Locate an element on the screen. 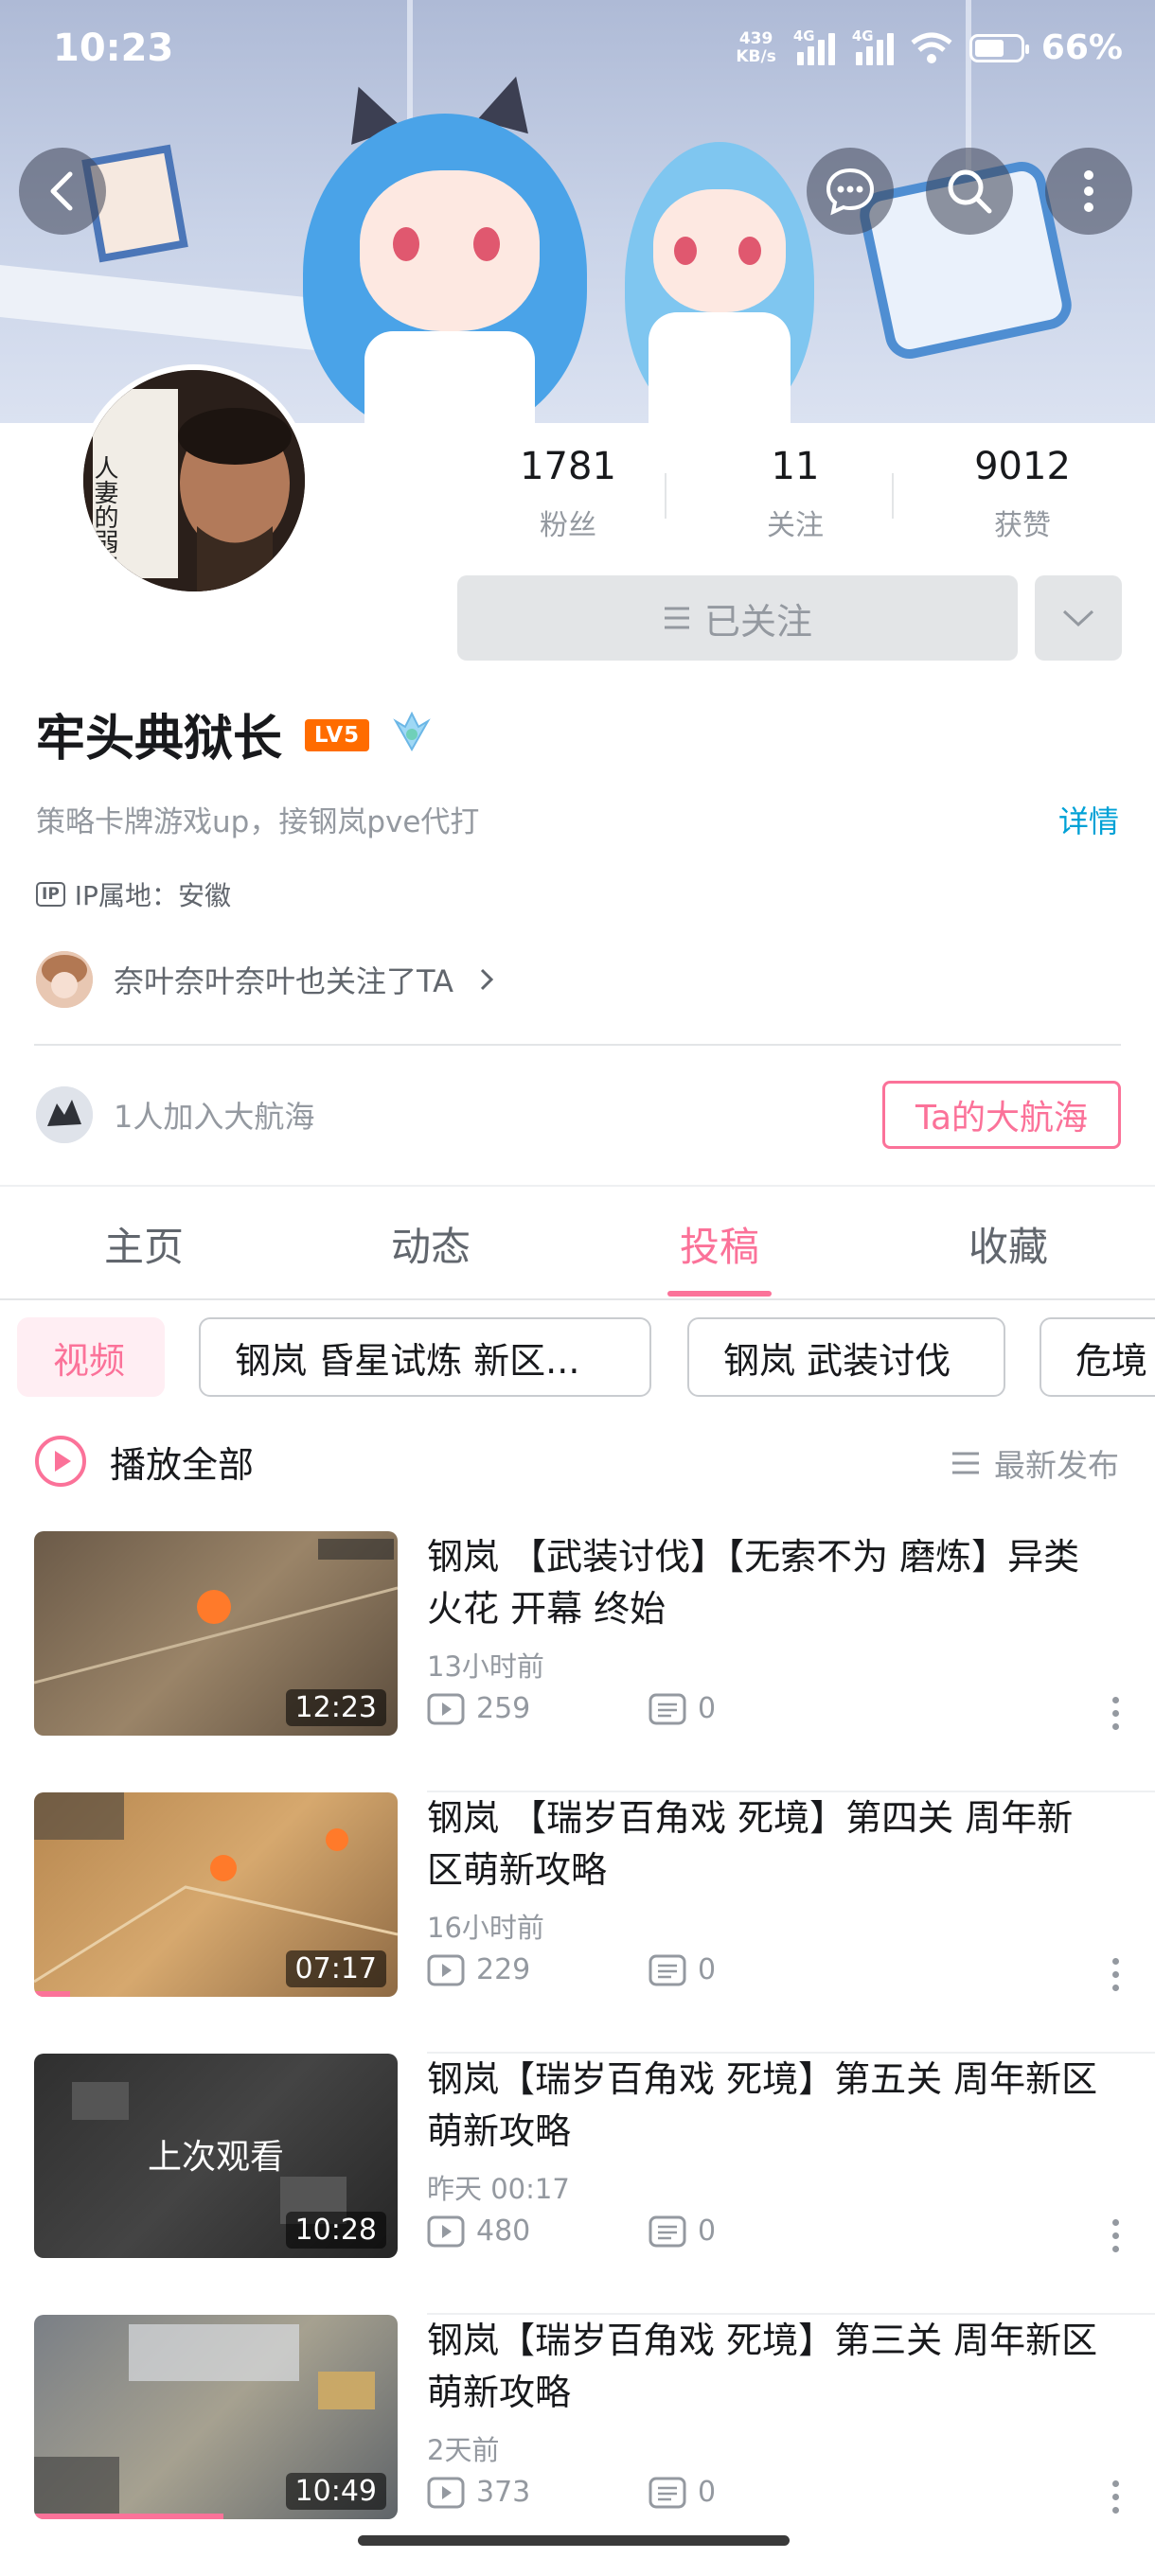 This screenshot has width=1155, height=2576. video-thumbnail: 07:17 is located at coordinates (216, 1894).